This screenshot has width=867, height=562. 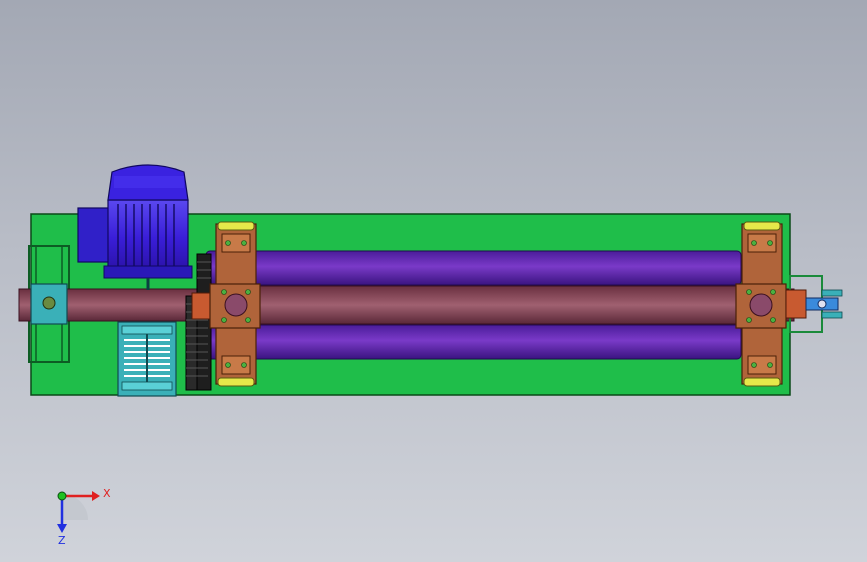 I want to click on left-bearing-bore-icon, so click(x=236, y=305).